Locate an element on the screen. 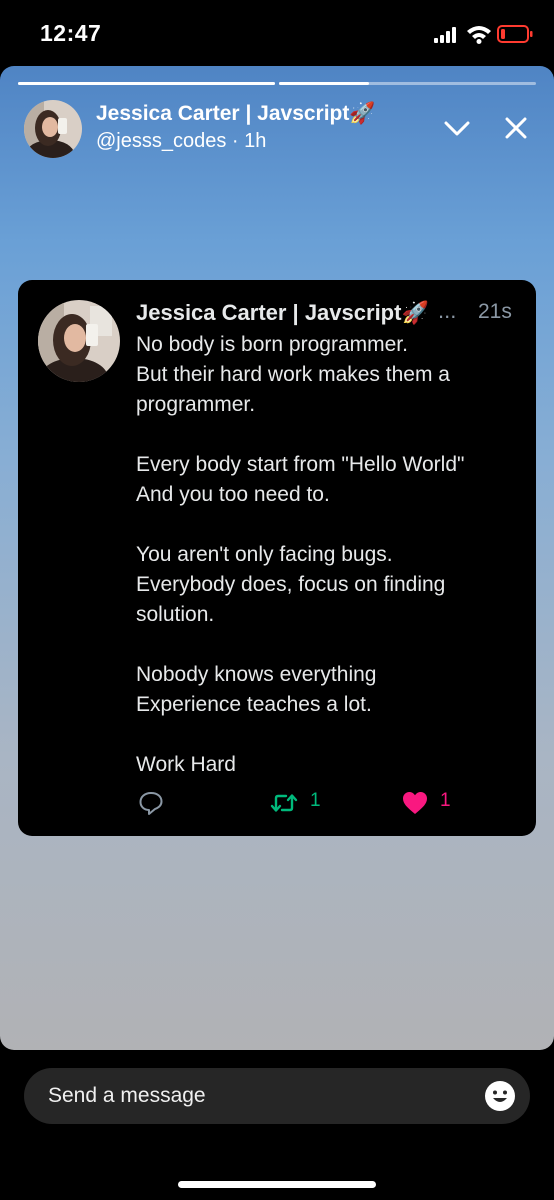 This screenshot has height=1200, width=554. home-indicator is located at coordinates (277, 1184).